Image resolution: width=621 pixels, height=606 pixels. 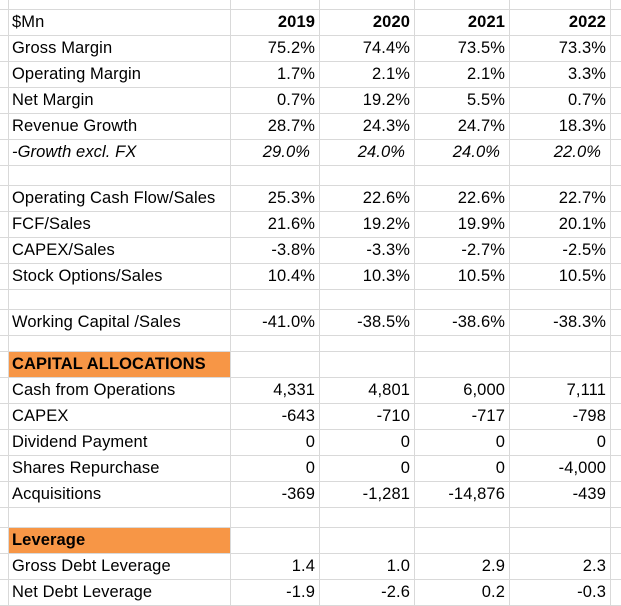 I want to click on year-header: 2019, so click(x=275, y=22).